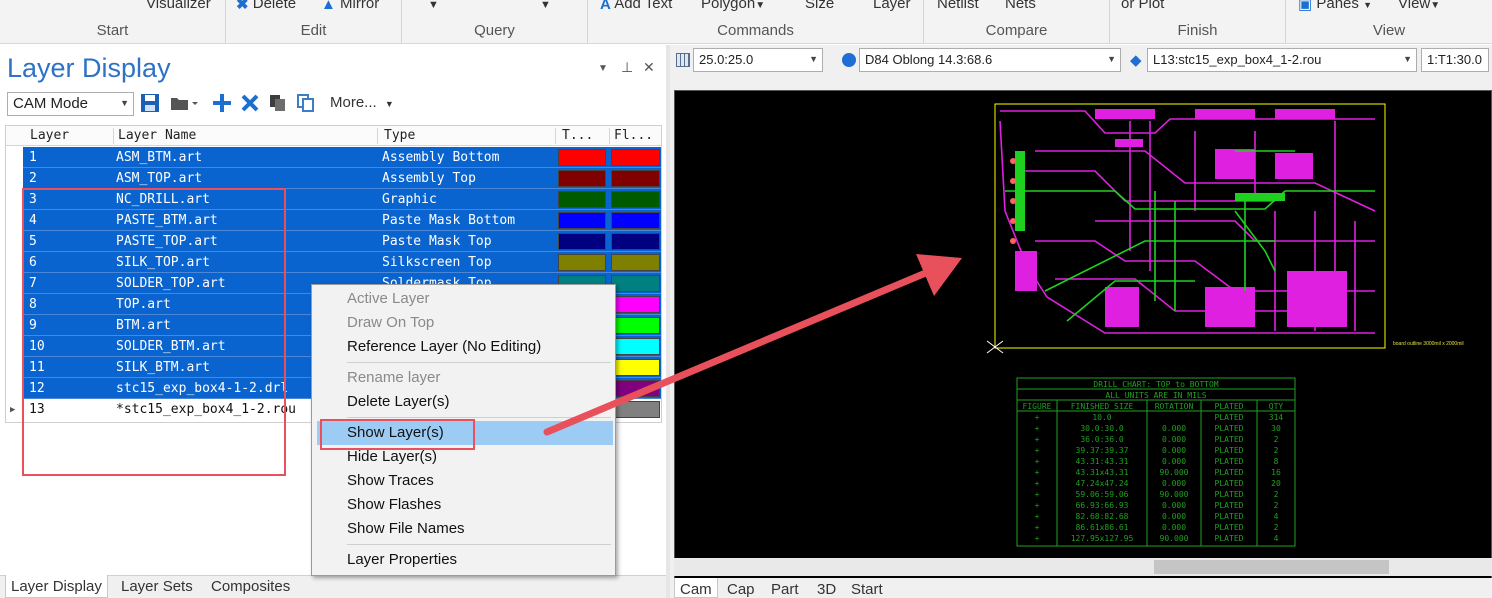  What do you see at coordinates (342, 178) in the screenshot?
I see `table-row: 2 ASM_TOP.art Assembly Top` at bounding box center [342, 178].